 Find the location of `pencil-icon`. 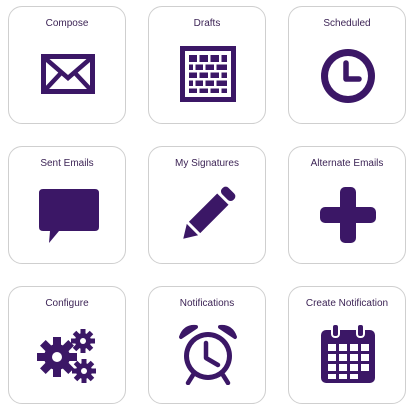

pencil-icon is located at coordinates (208, 214).